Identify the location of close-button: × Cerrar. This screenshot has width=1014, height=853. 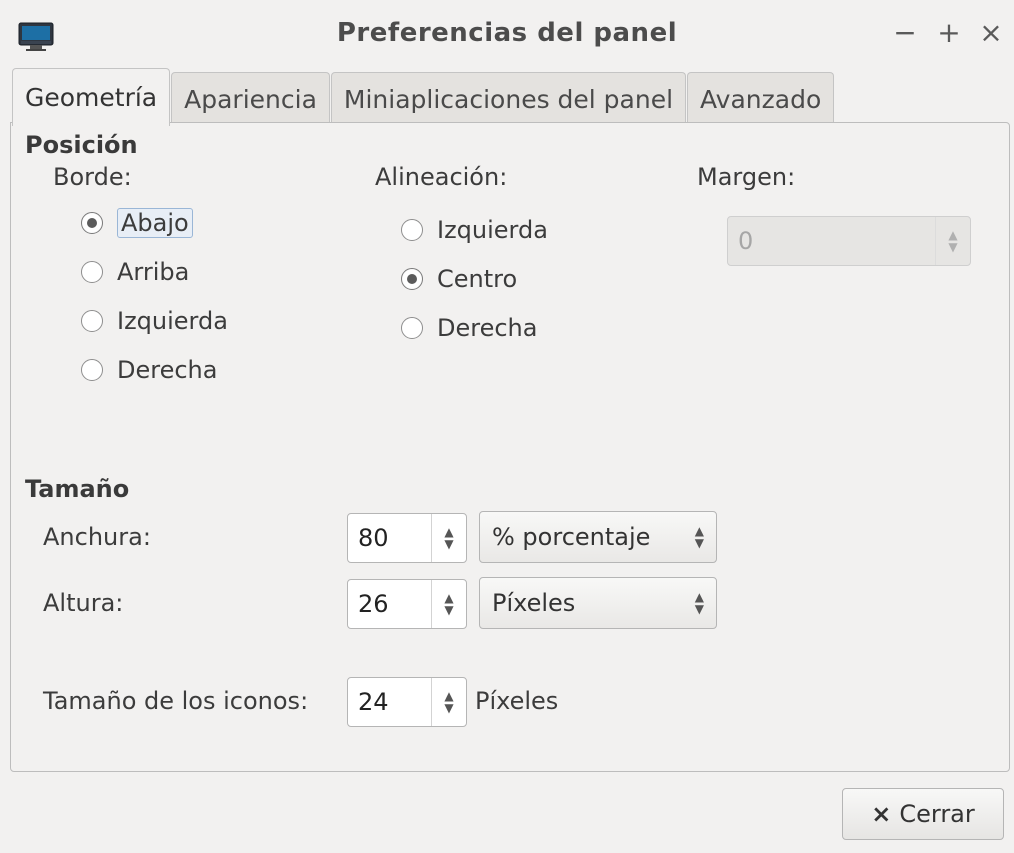
(923, 814).